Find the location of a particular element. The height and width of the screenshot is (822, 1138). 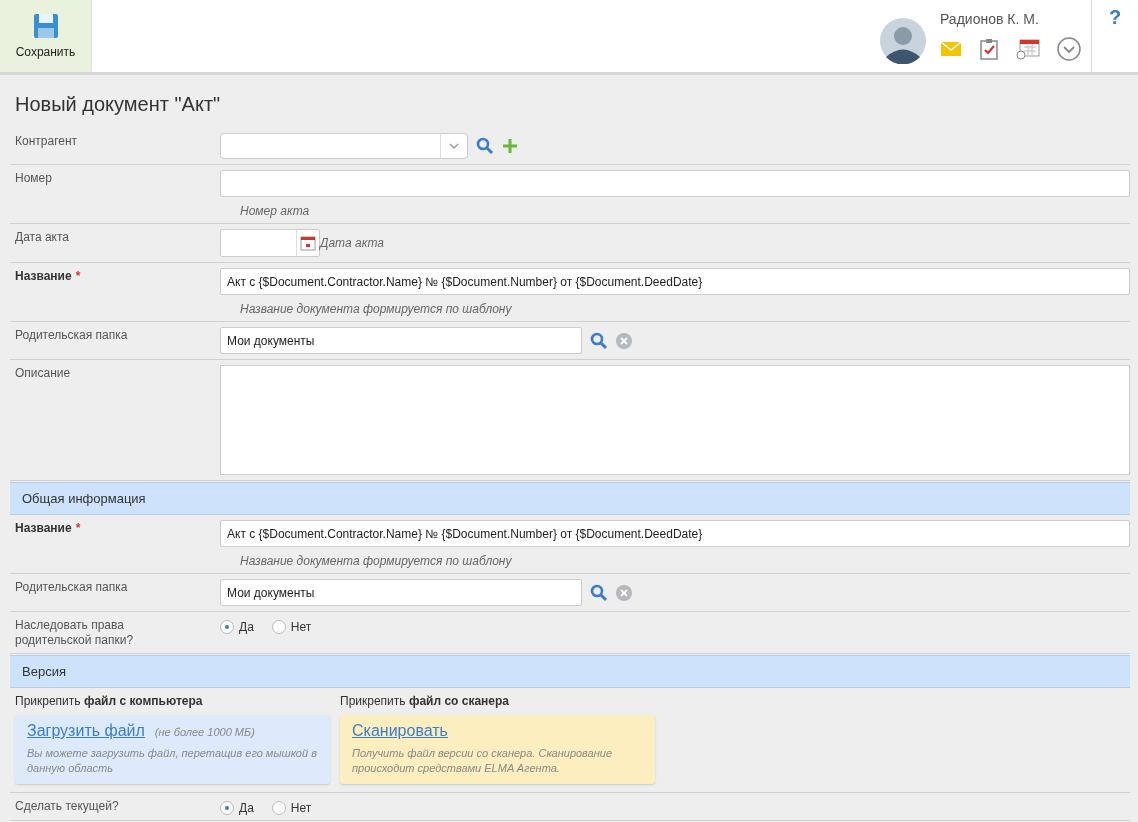

size-note: (не более 1000 МБ) is located at coordinates (204, 732).